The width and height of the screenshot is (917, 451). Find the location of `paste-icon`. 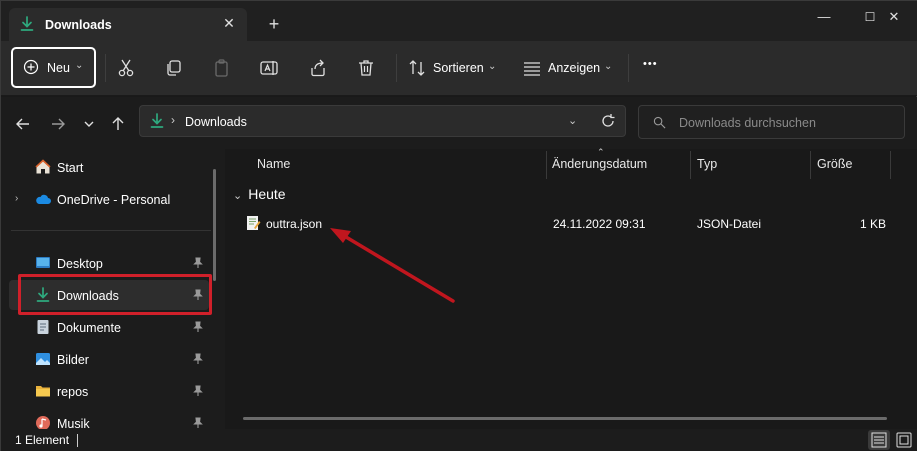

paste-icon is located at coordinates (222, 68).